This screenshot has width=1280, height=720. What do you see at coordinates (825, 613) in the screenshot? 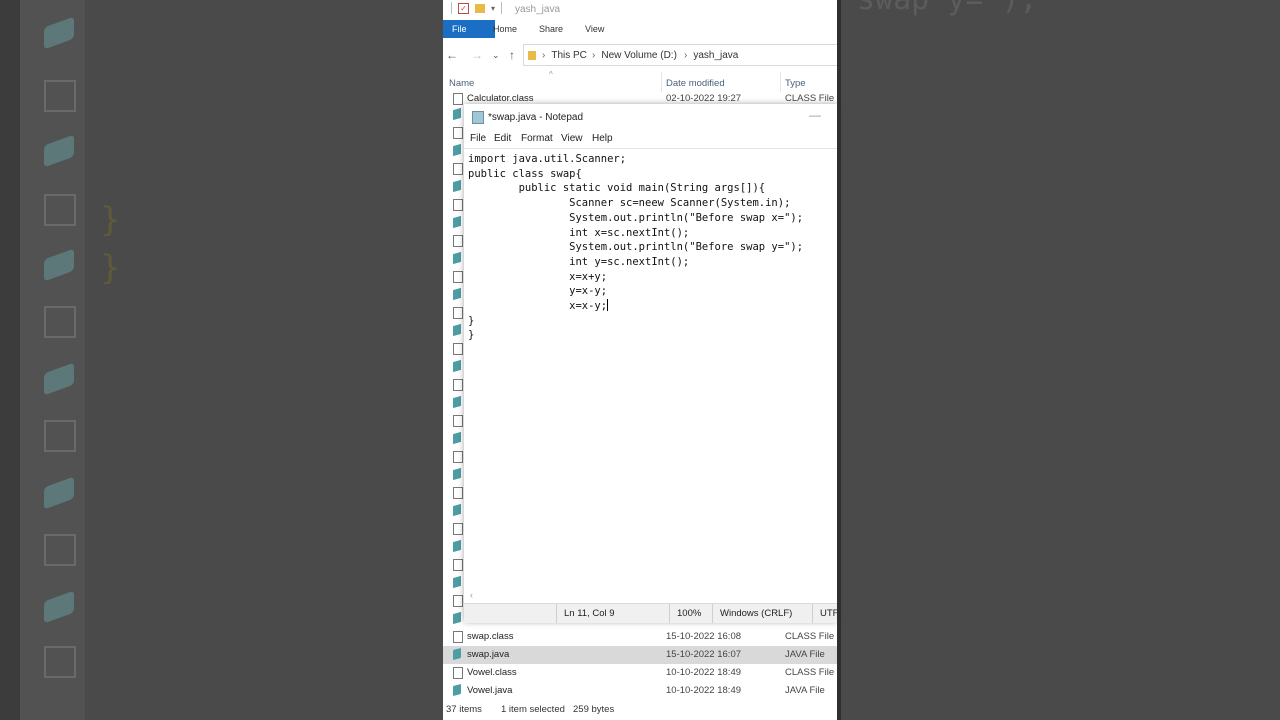
I see `encoding: UTF` at bounding box center [825, 613].